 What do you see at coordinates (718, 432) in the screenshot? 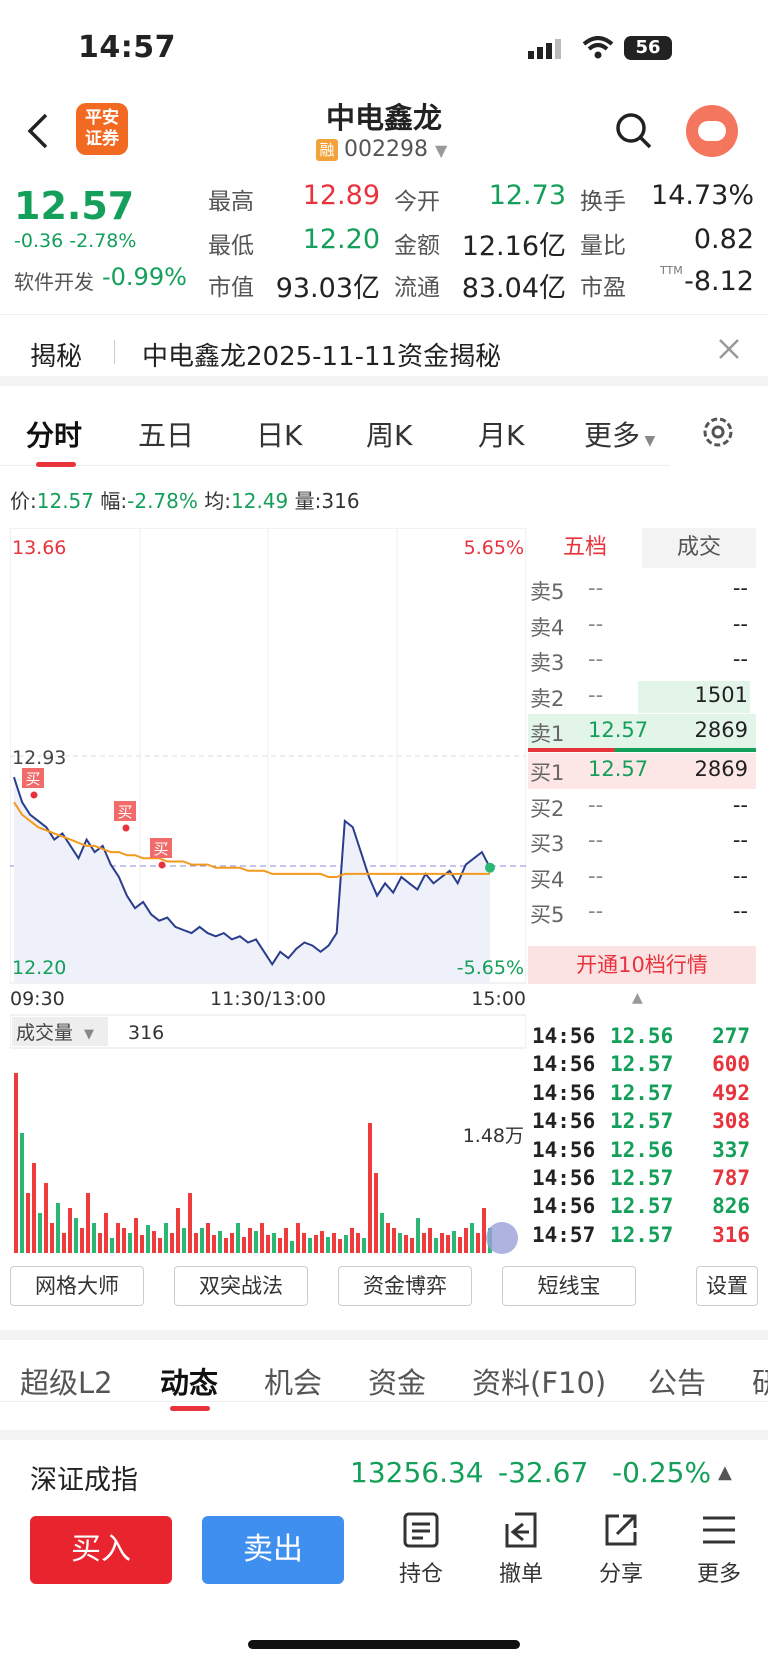
I see `gear-icon` at bounding box center [718, 432].